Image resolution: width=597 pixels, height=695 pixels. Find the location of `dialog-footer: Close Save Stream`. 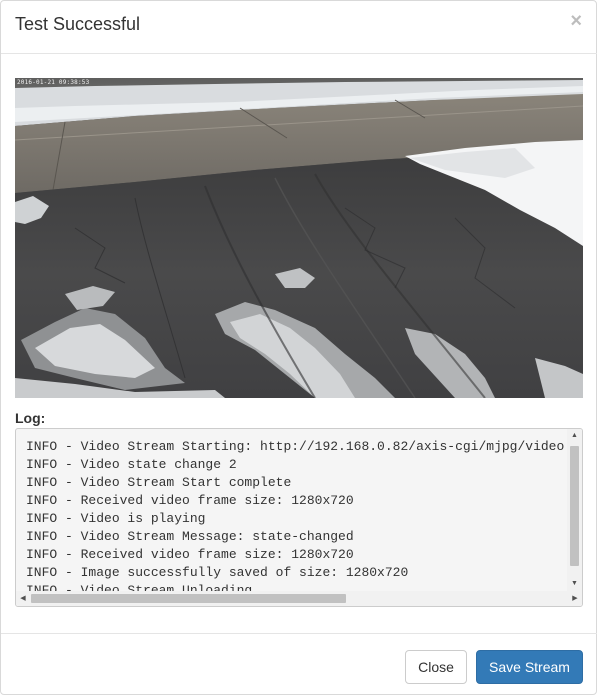

dialog-footer: Close Save Stream is located at coordinates (299, 664).